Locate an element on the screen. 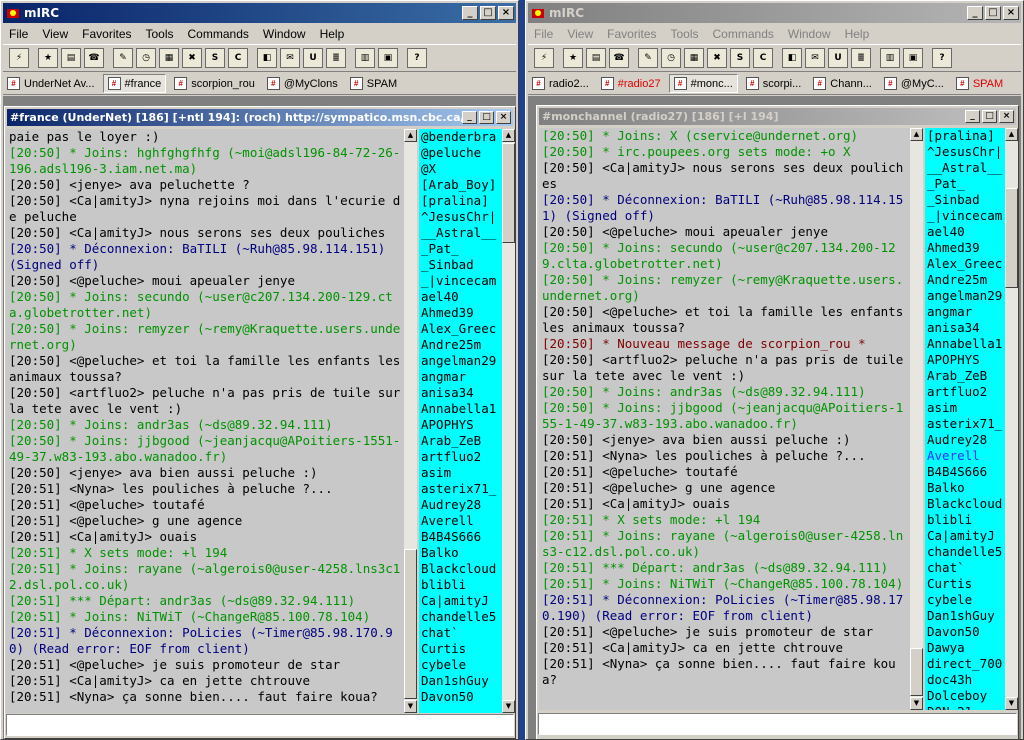 The image size is (1024, 740). menu-commands: Commands is located at coordinates (219, 34).